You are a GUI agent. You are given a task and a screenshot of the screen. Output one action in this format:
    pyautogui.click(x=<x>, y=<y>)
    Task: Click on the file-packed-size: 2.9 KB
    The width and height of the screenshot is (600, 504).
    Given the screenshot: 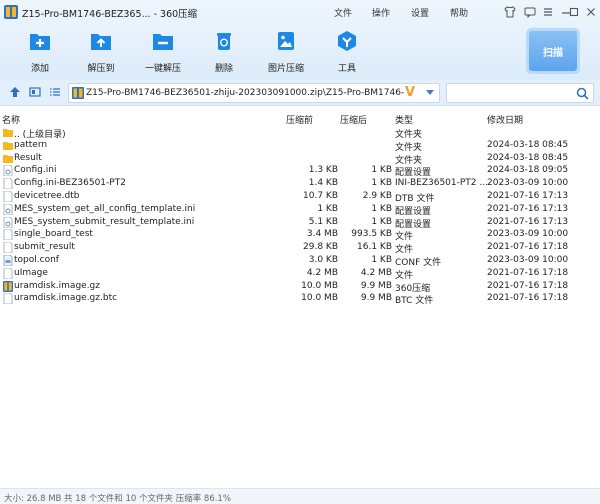 What is the action you would take?
    pyautogui.click(x=377, y=196)
    